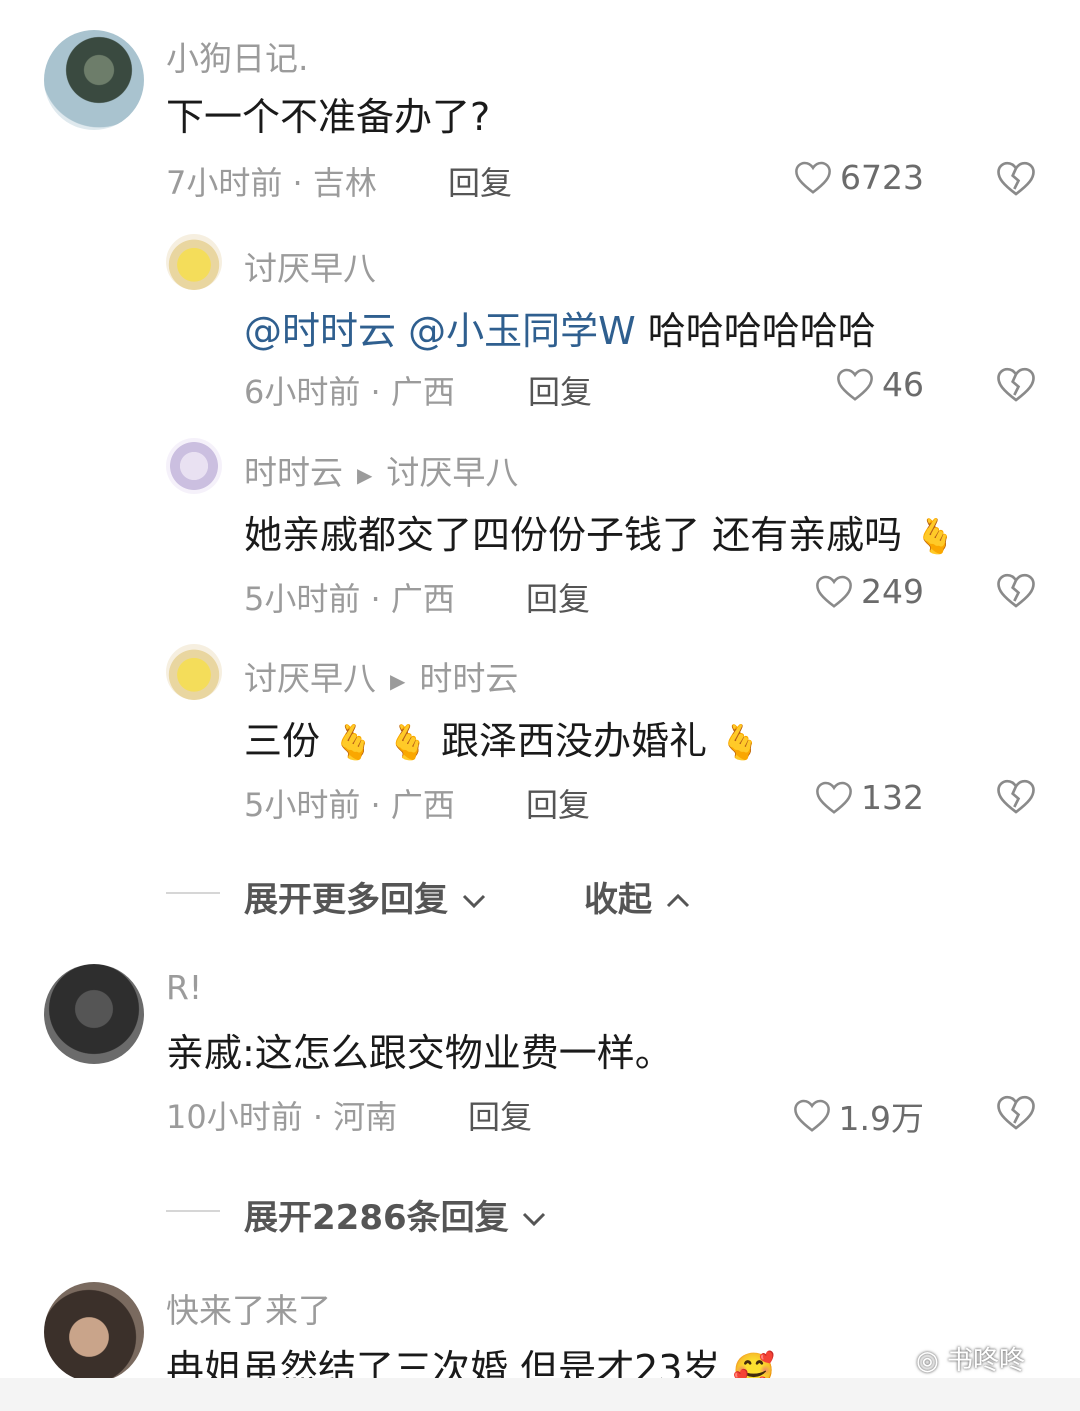  I want to click on collapse-button: 收起, so click(638, 896).